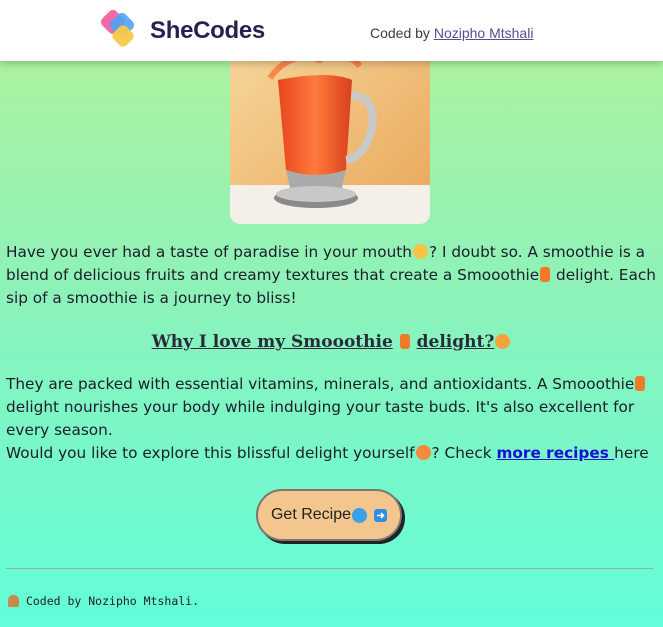 The height and width of the screenshot is (627, 663). What do you see at coordinates (329, 568) in the screenshot?
I see `footer-divider` at bounding box center [329, 568].